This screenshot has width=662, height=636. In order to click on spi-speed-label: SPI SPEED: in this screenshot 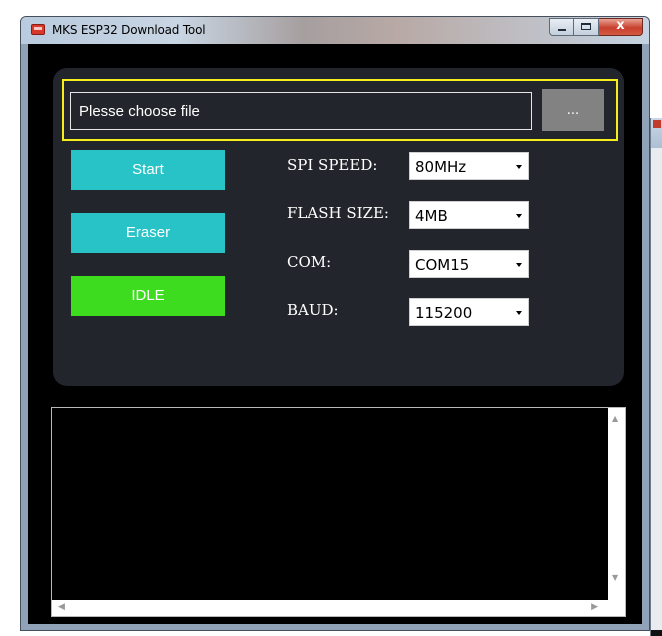, I will do `click(332, 165)`.